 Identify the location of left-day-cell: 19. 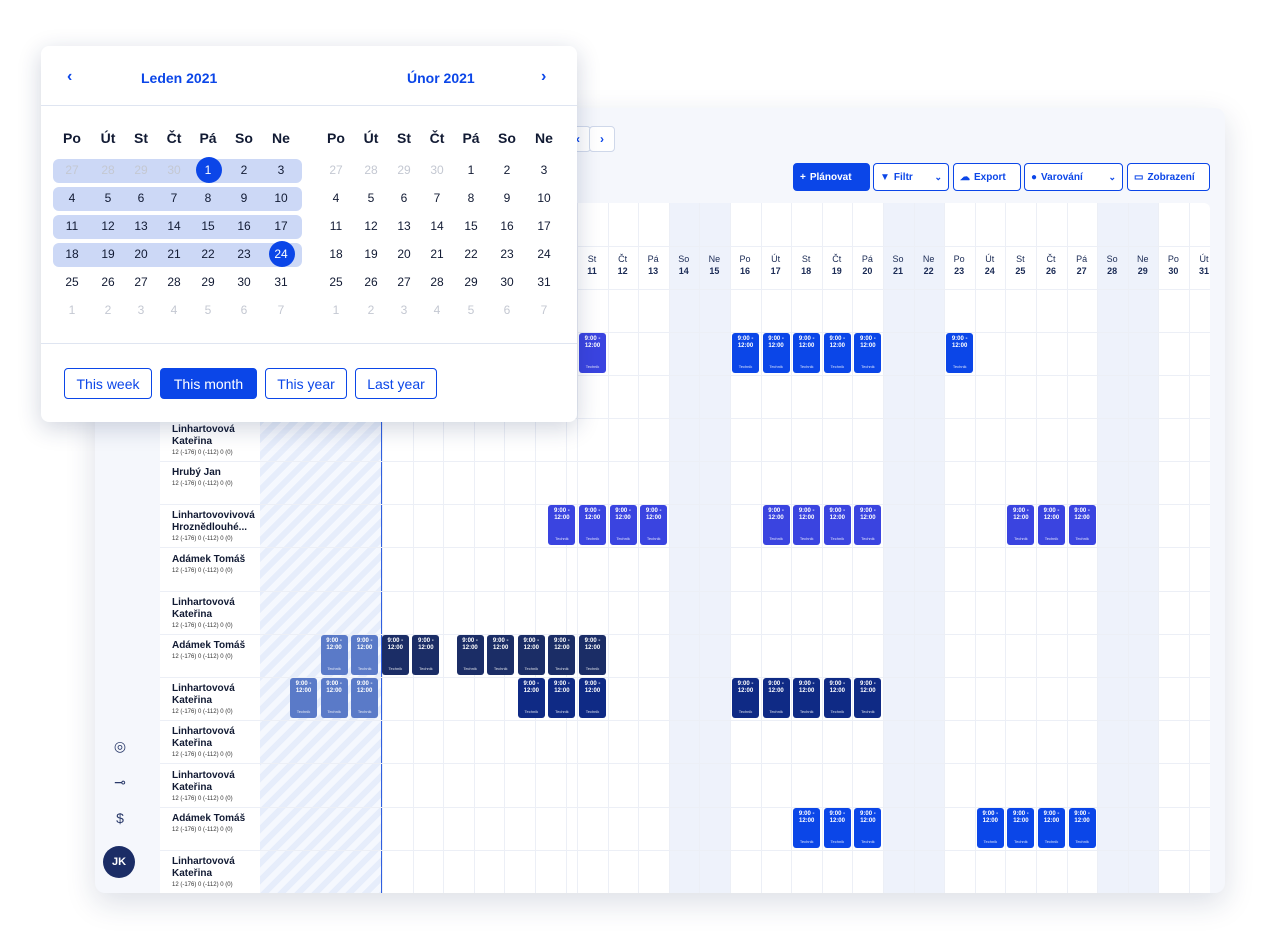
(108, 254).